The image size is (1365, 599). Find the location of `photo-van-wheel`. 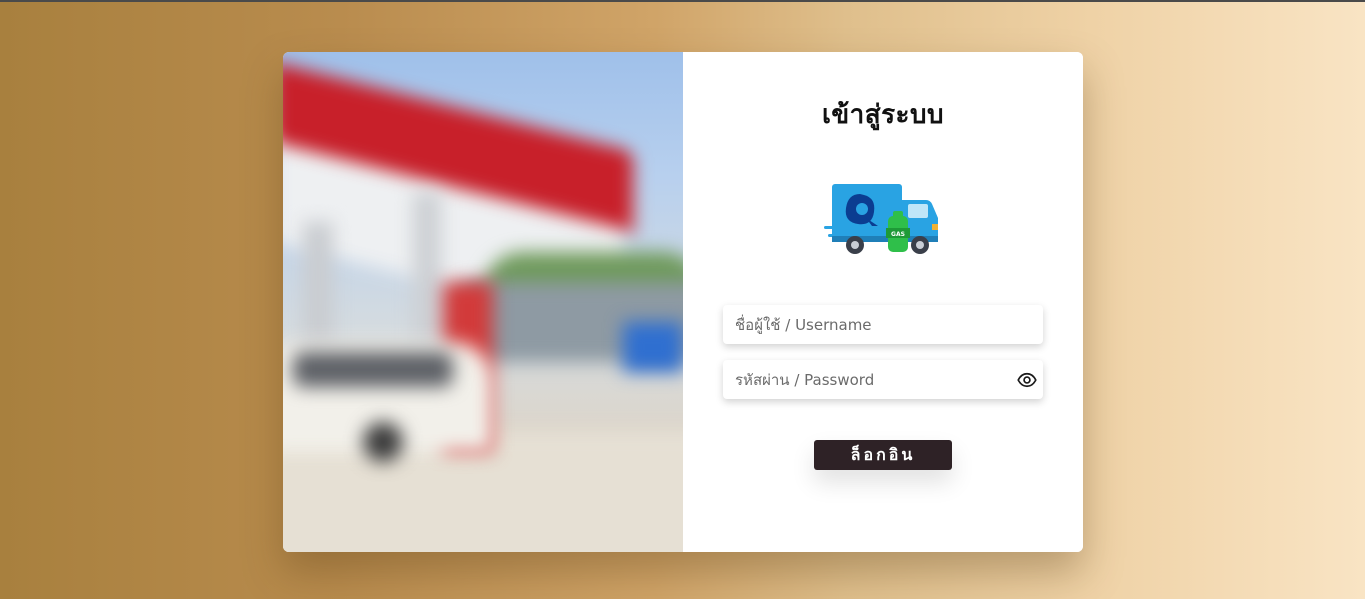

photo-van-wheel is located at coordinates (383, 442).